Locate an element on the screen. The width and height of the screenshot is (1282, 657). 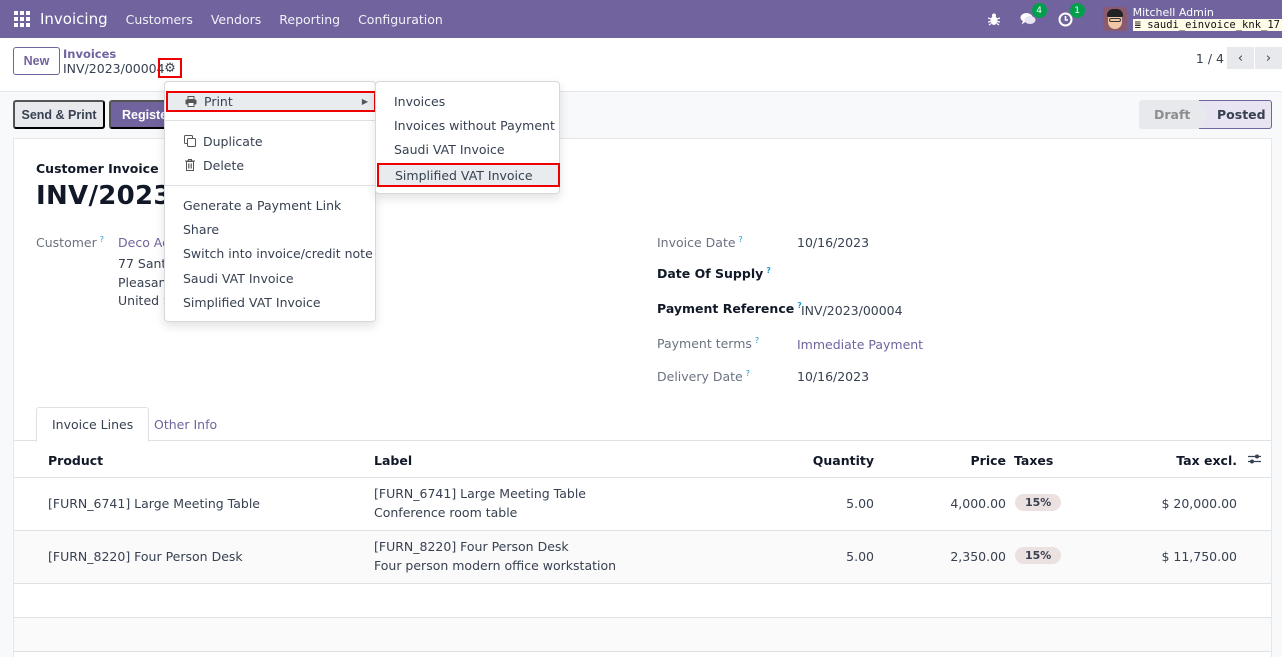
row-price: 2,350.00 is located at coordinates (978, 556).